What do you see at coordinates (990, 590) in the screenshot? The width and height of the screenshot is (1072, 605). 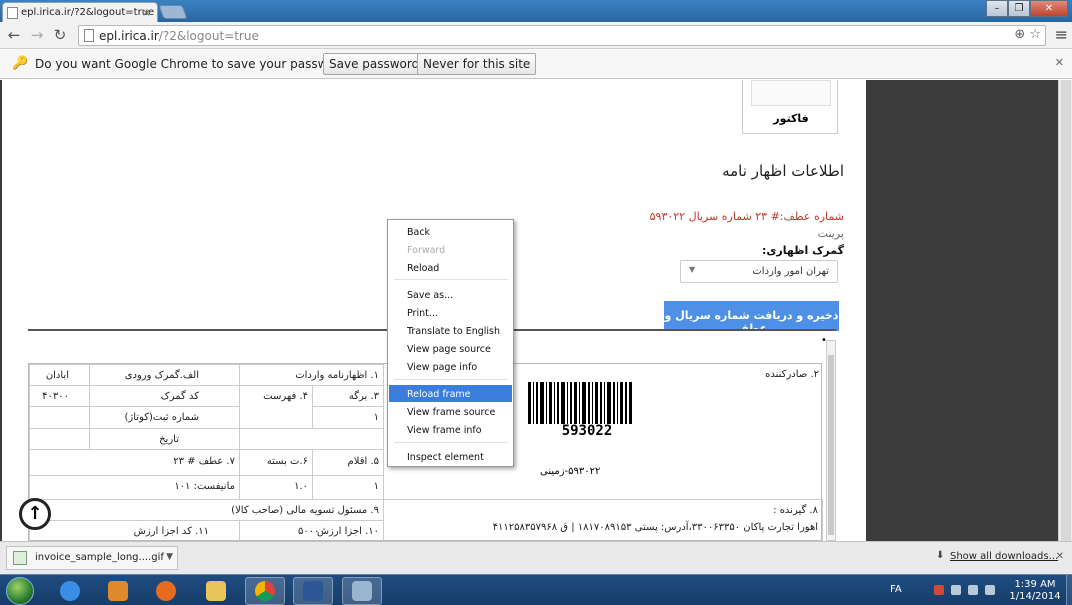 I see `volume-icon` at bounding box center [990, 590].